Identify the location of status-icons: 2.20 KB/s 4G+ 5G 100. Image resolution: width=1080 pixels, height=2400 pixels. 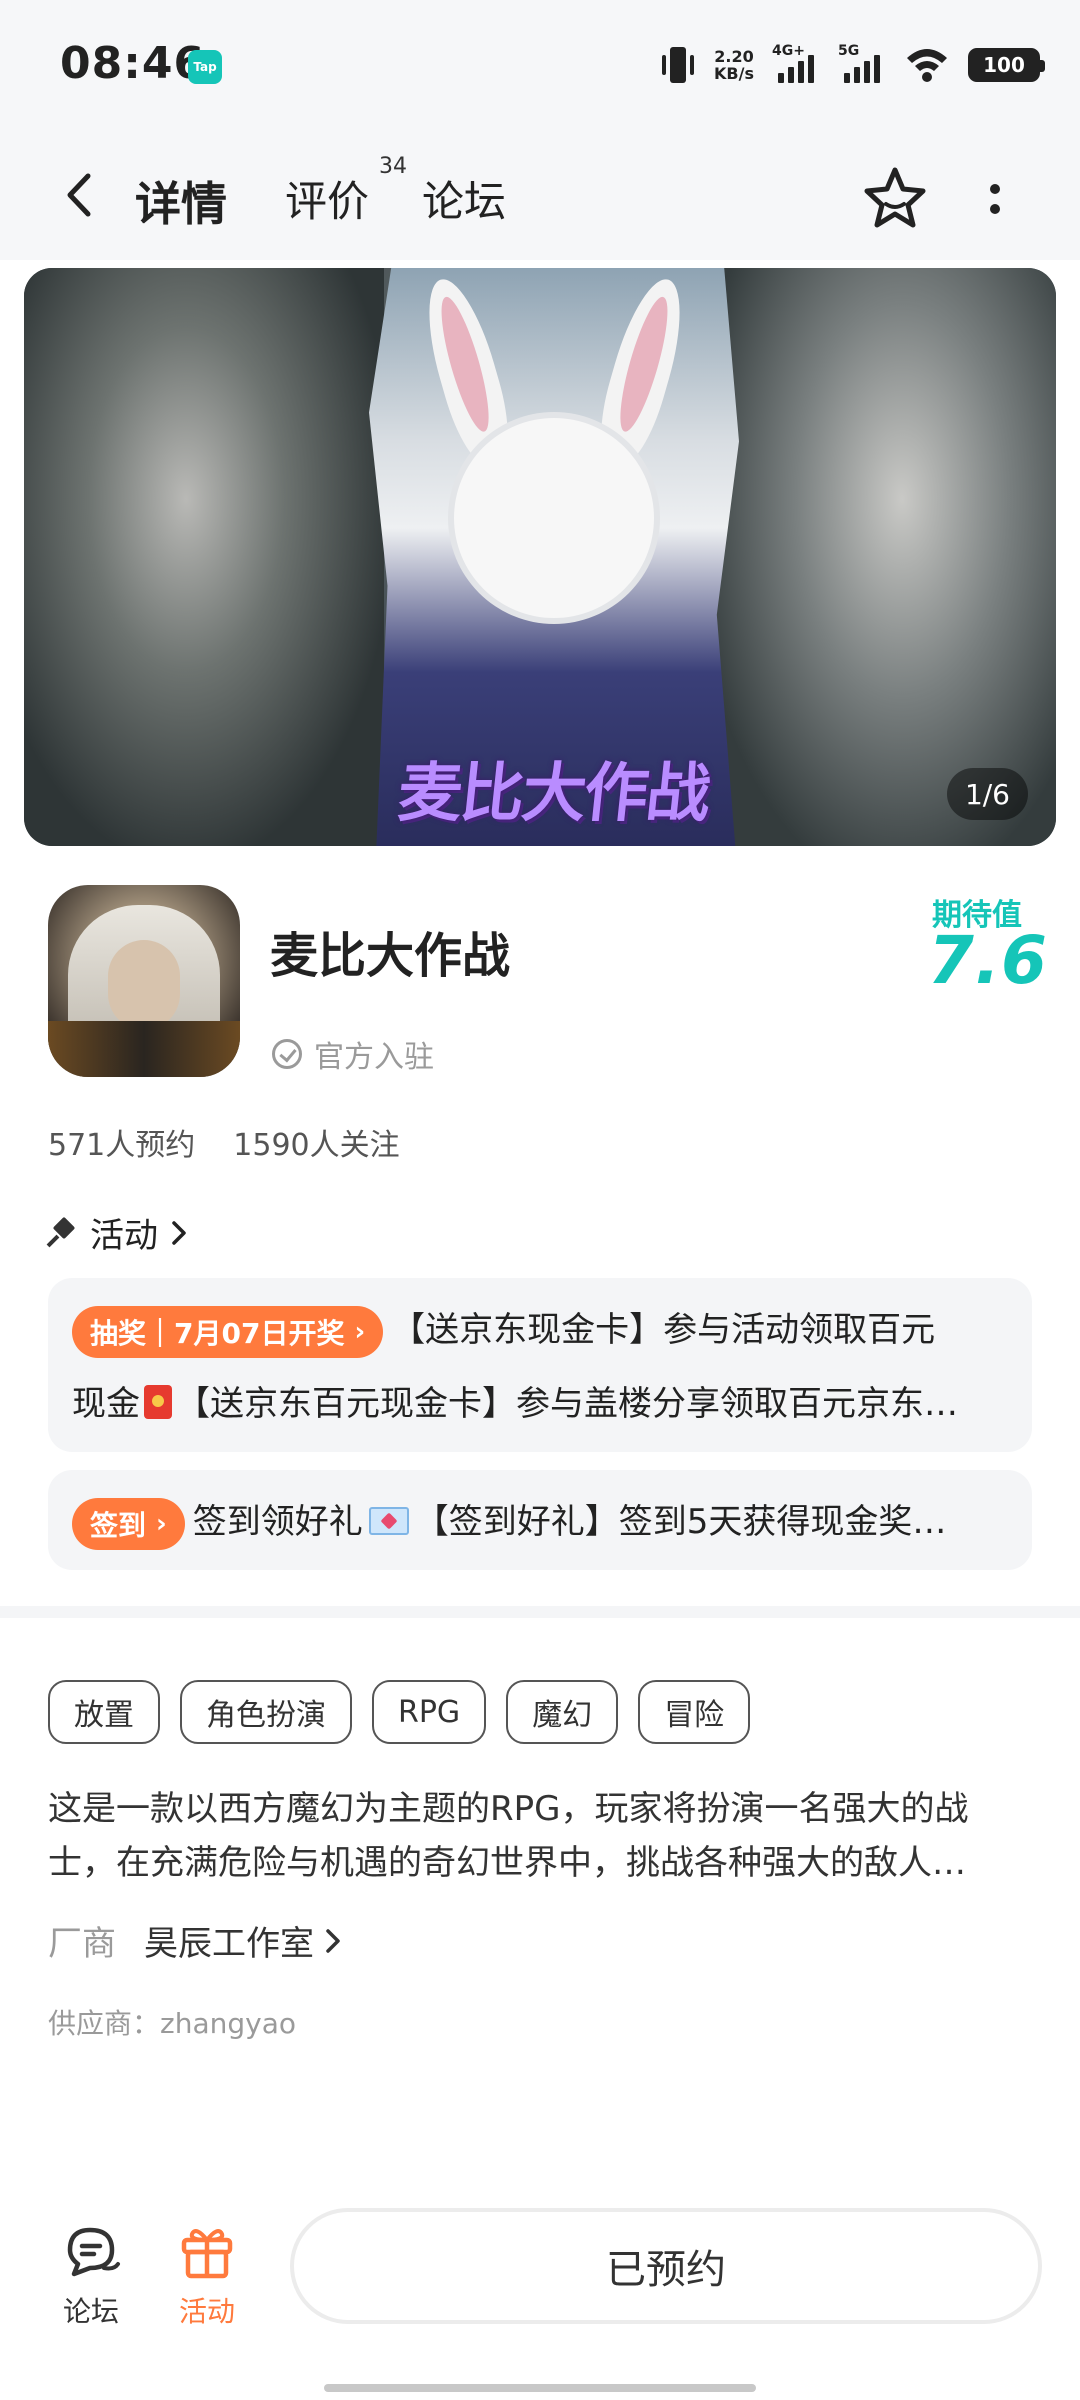
(852, 65).